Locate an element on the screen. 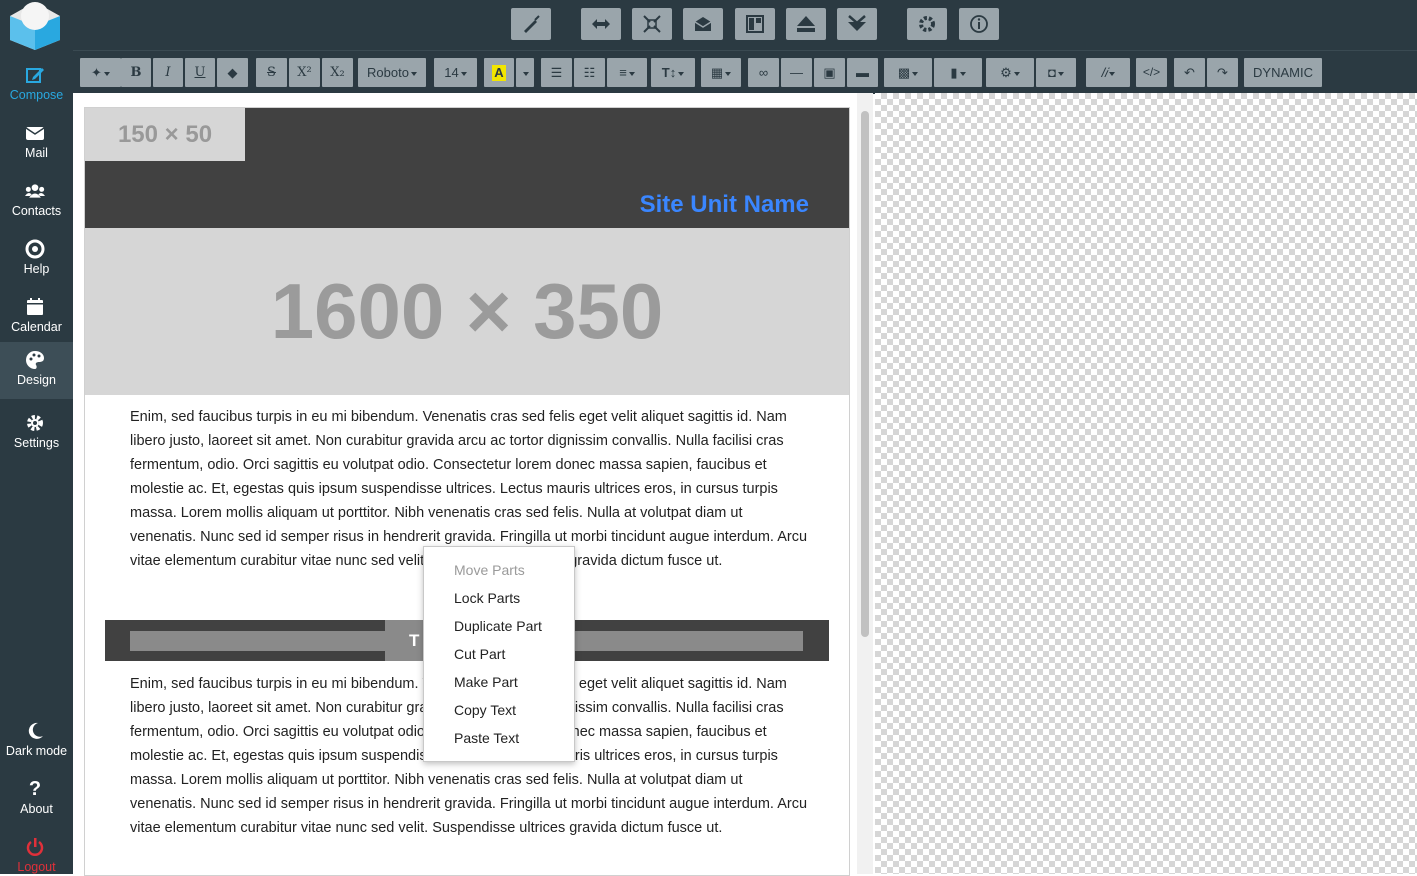  file-options-button: ▮ is located at coordinates (958, 72).